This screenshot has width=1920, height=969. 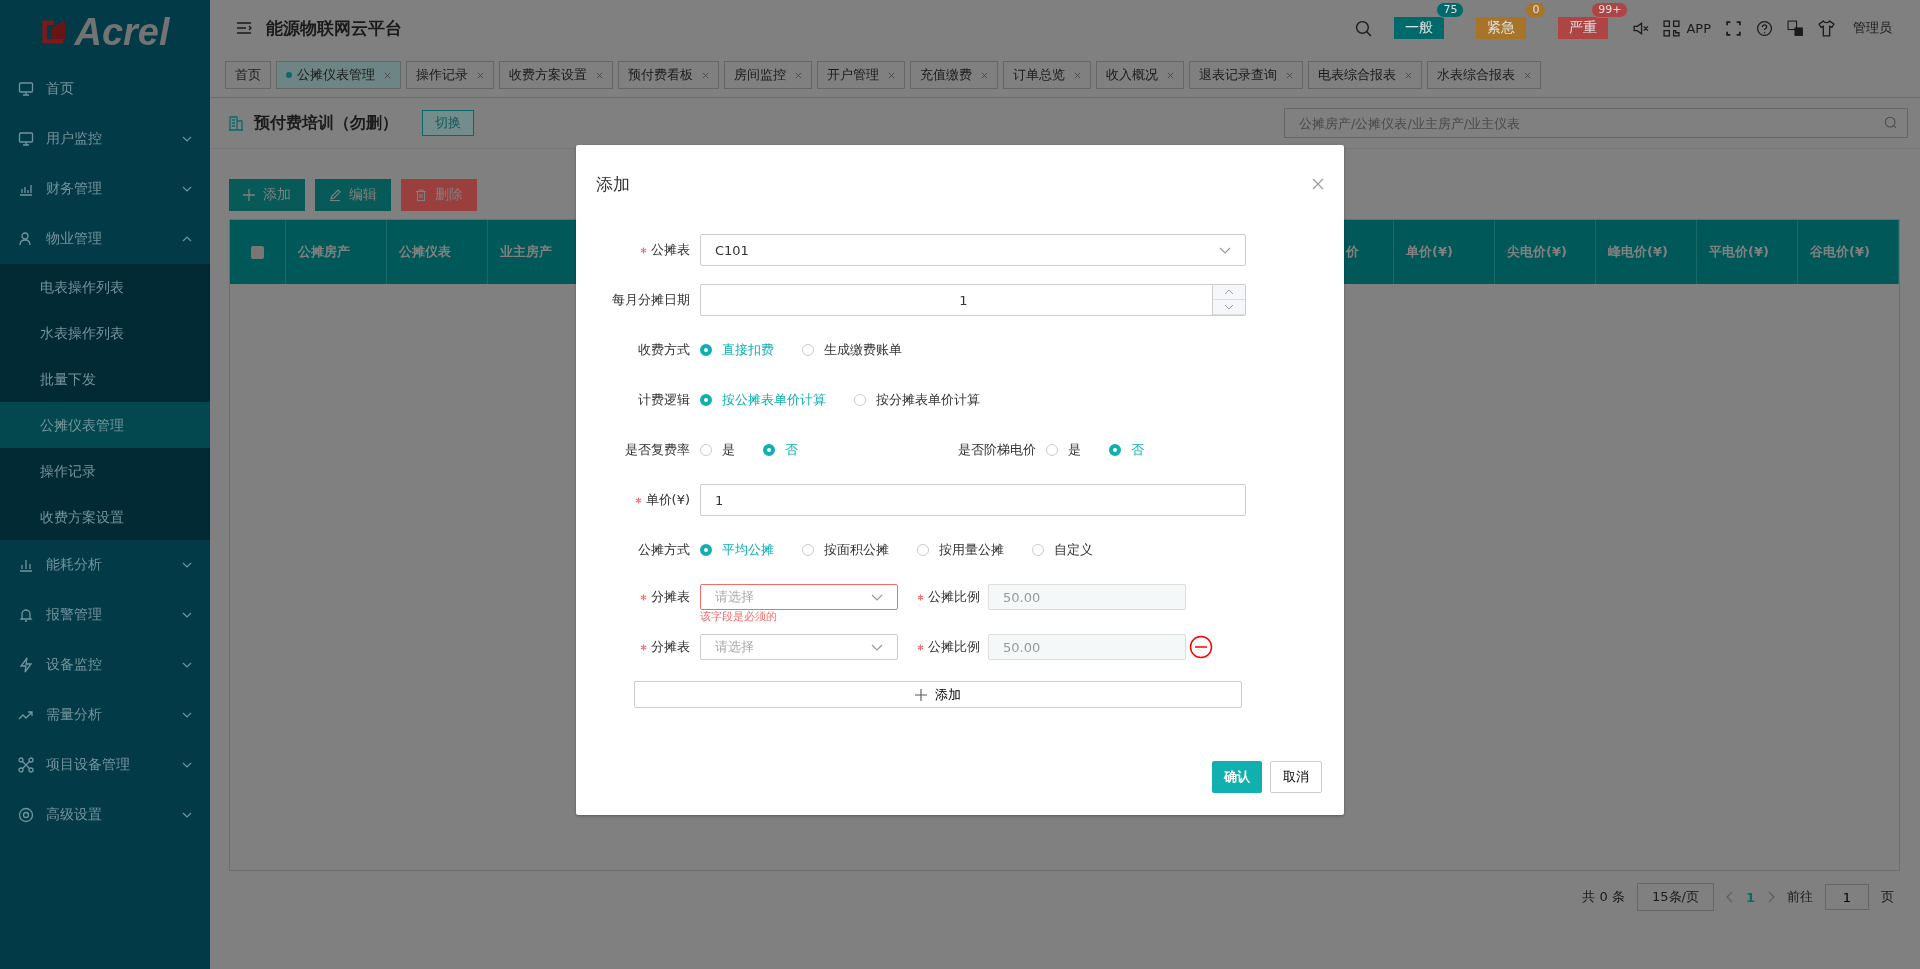 What do you see at coordinates (105, 815) in the screenshot?
I see `sidebar-item: 高级设置` at bounding box center [105, 815].